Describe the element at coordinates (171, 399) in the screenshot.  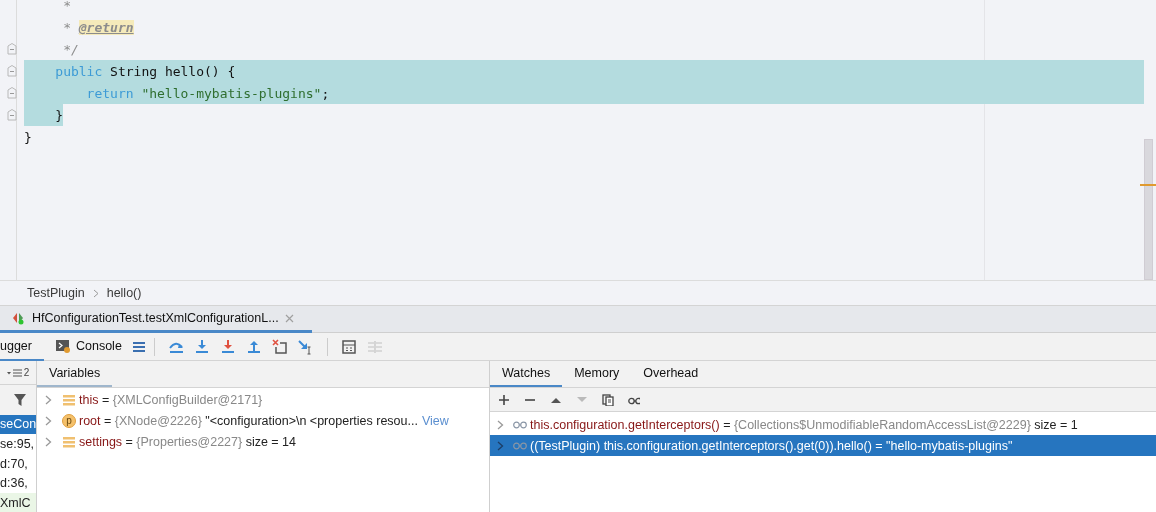
I see `variable-entry: this = {XMLConfigBuilder@2171}` at that location.